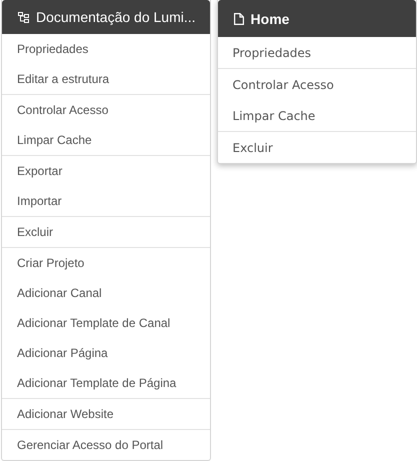 Image resolution: width=417 pixels, height=461 pixels. I want to click on menu-item: Gerenciar Acesso do Portal, so click(106, 445).